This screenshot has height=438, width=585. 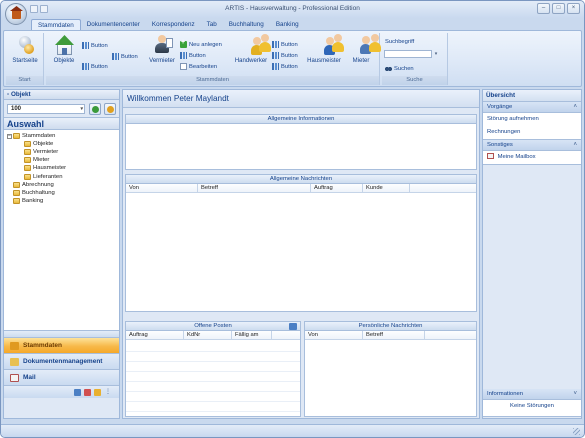 I want to click on auswahl-title: Auswahl, so click(x=61, y=123).